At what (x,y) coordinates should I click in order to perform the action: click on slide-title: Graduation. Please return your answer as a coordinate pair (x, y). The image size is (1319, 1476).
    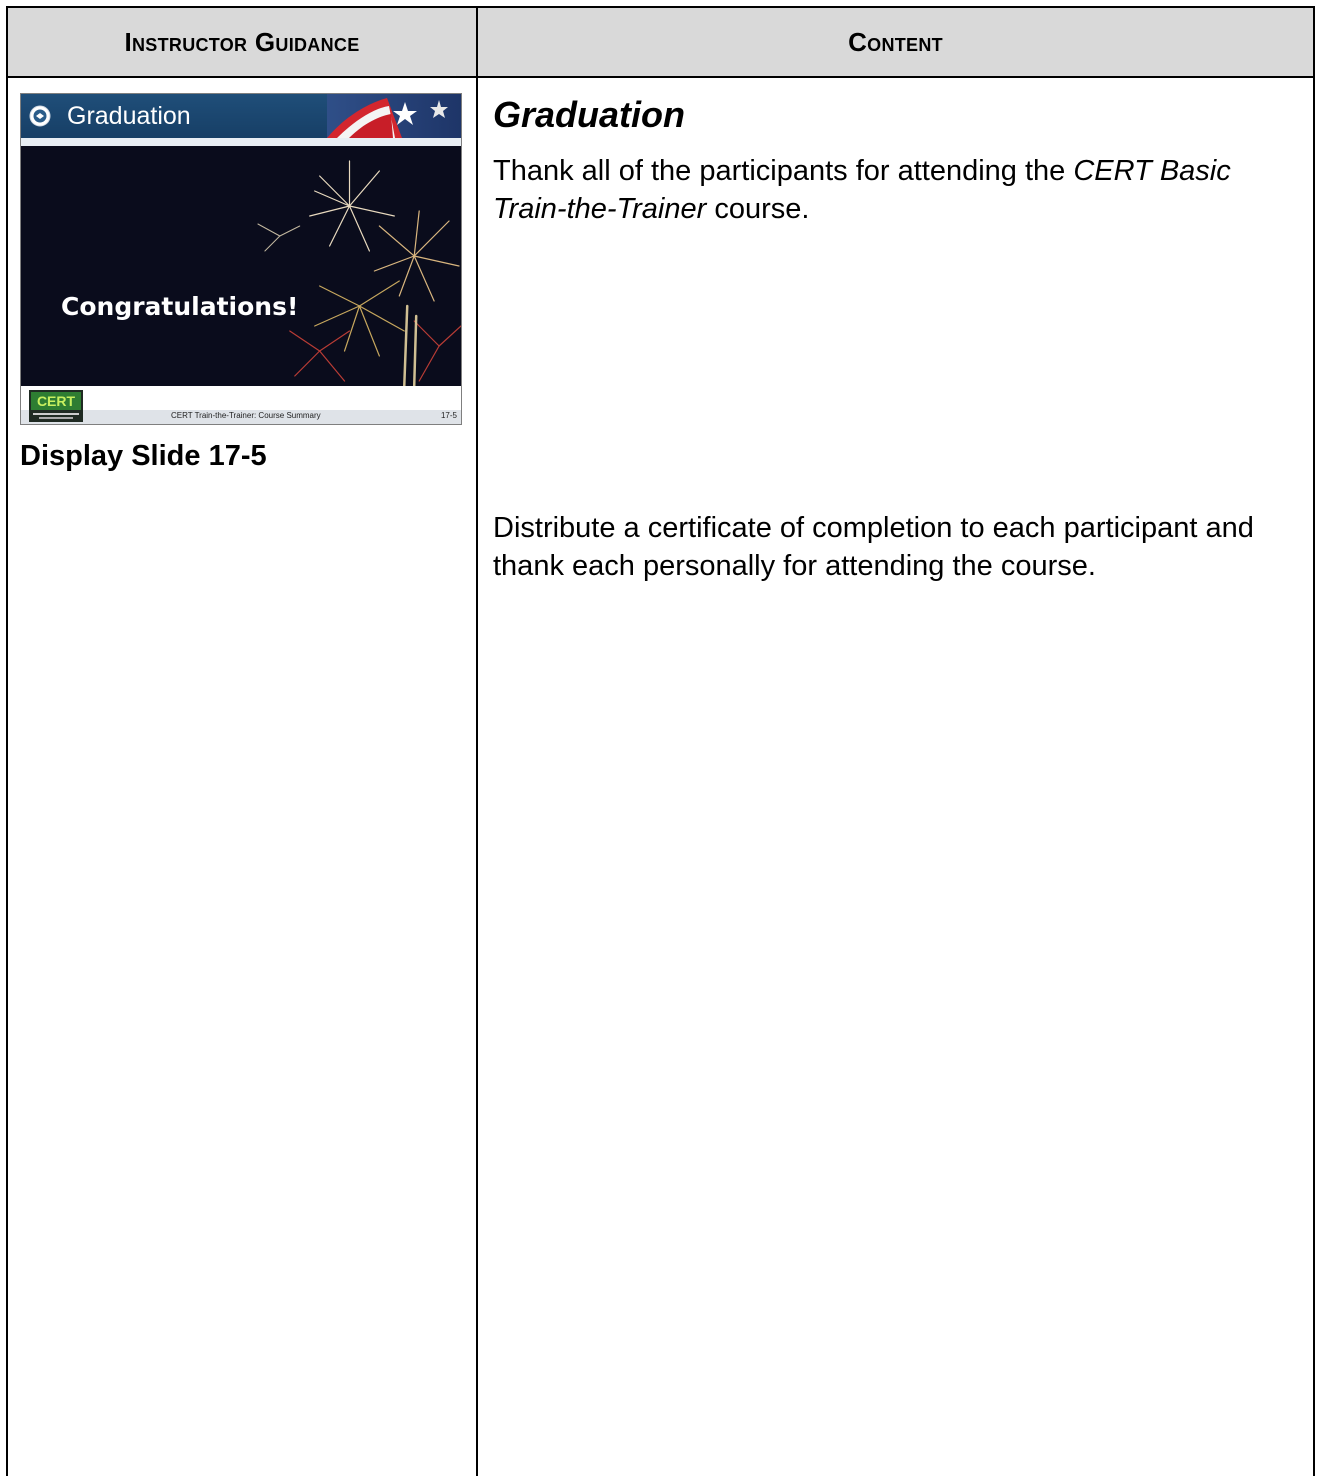
    Looking at the image, I should click on (129, 116).